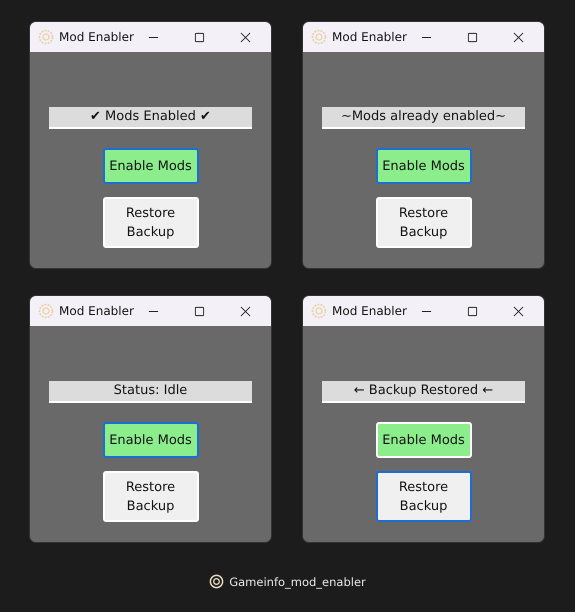 Image resolution: width=575 pixels, height=612 pixels. What do you see at coordinates (423, 392) in the screenshot?
I see `status-label: ← Backup Restored ←` at bounding box center [423, 392].